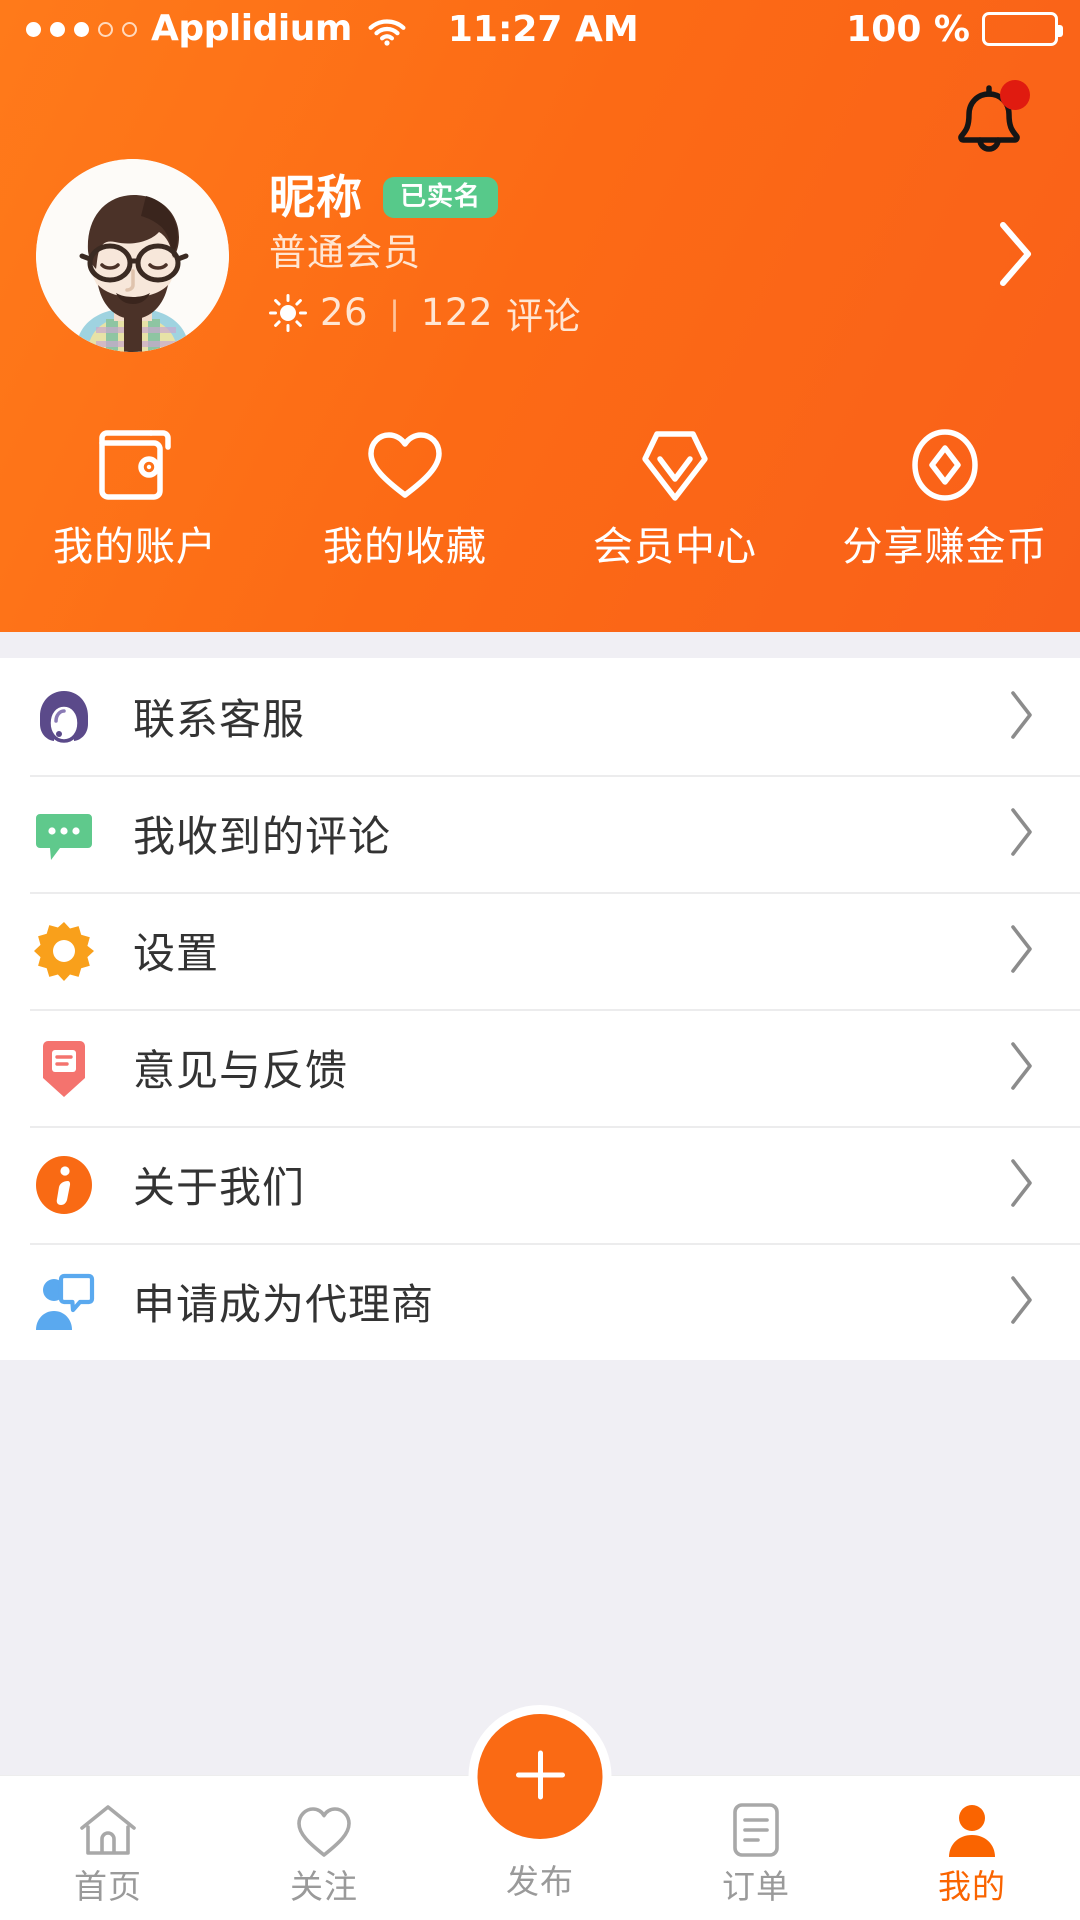 Image resolution: width=1080 pixels, height=1920 pixels. What do you see at coordinates (64, 951) in the screenshot?
I see `gear-icon` at bounding box center [64, 951].